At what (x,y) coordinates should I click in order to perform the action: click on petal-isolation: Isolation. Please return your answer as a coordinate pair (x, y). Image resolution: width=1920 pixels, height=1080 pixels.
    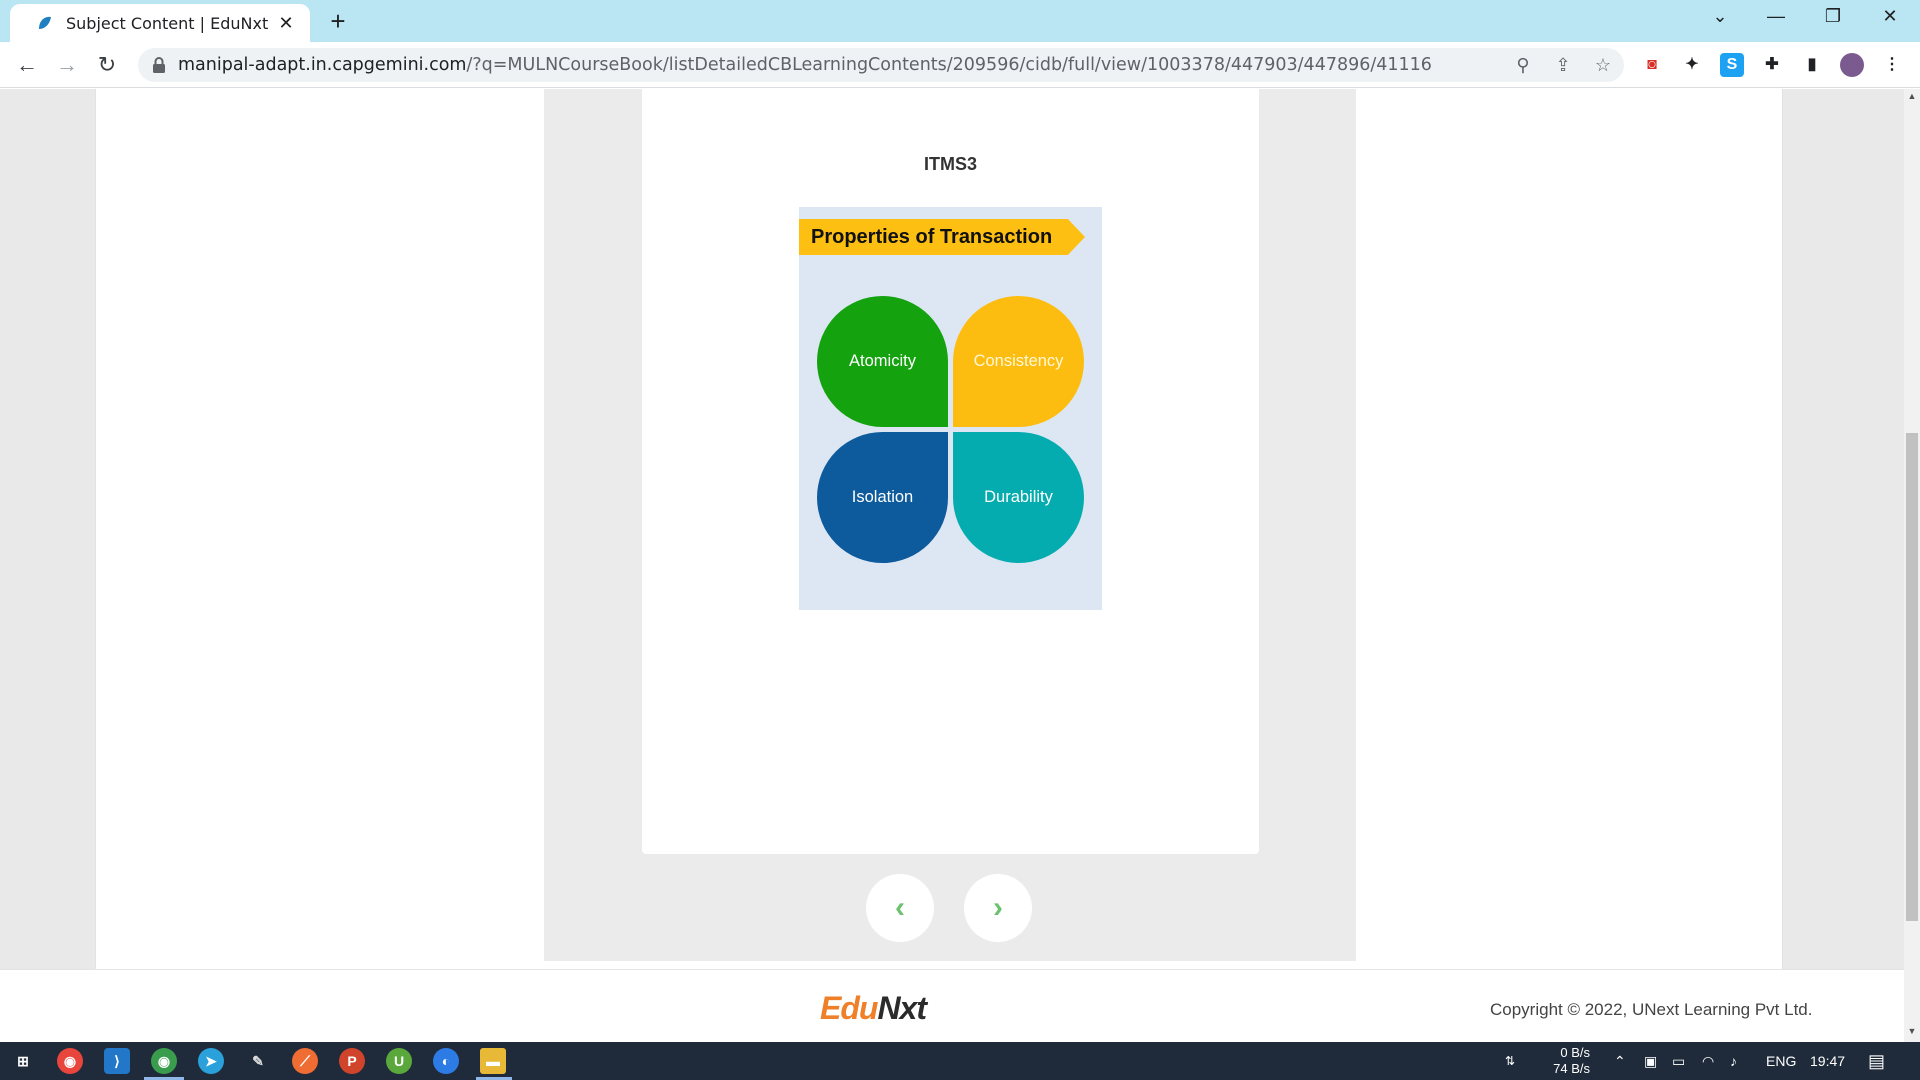
    Looking at the image, I should click on (882, 497).